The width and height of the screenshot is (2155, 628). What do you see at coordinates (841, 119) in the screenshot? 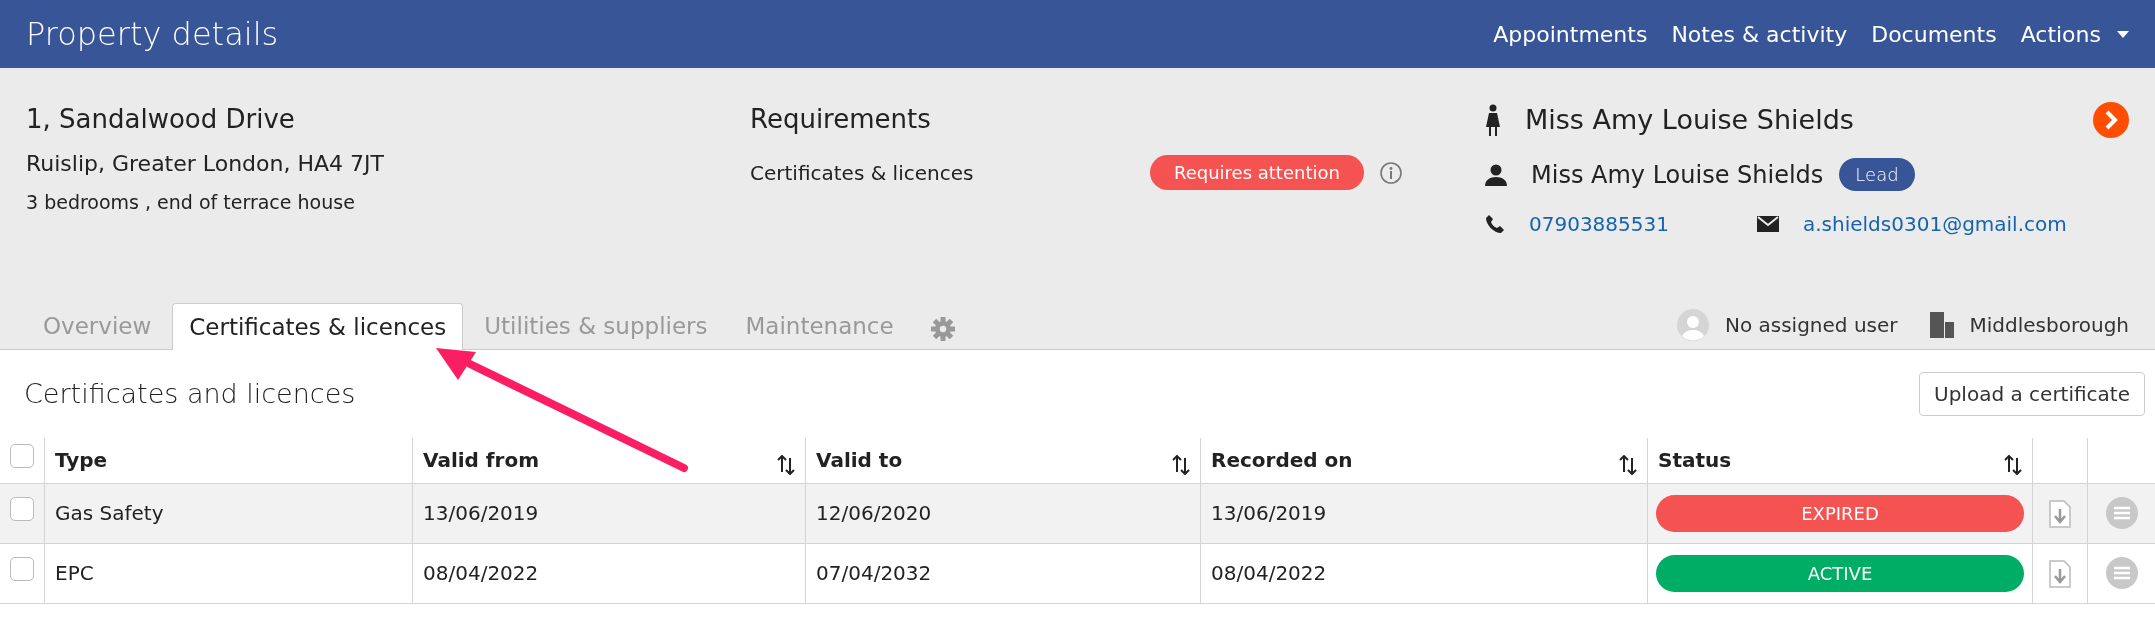
I see `requirements-title: Requirements` at bounding box center [841, 119].